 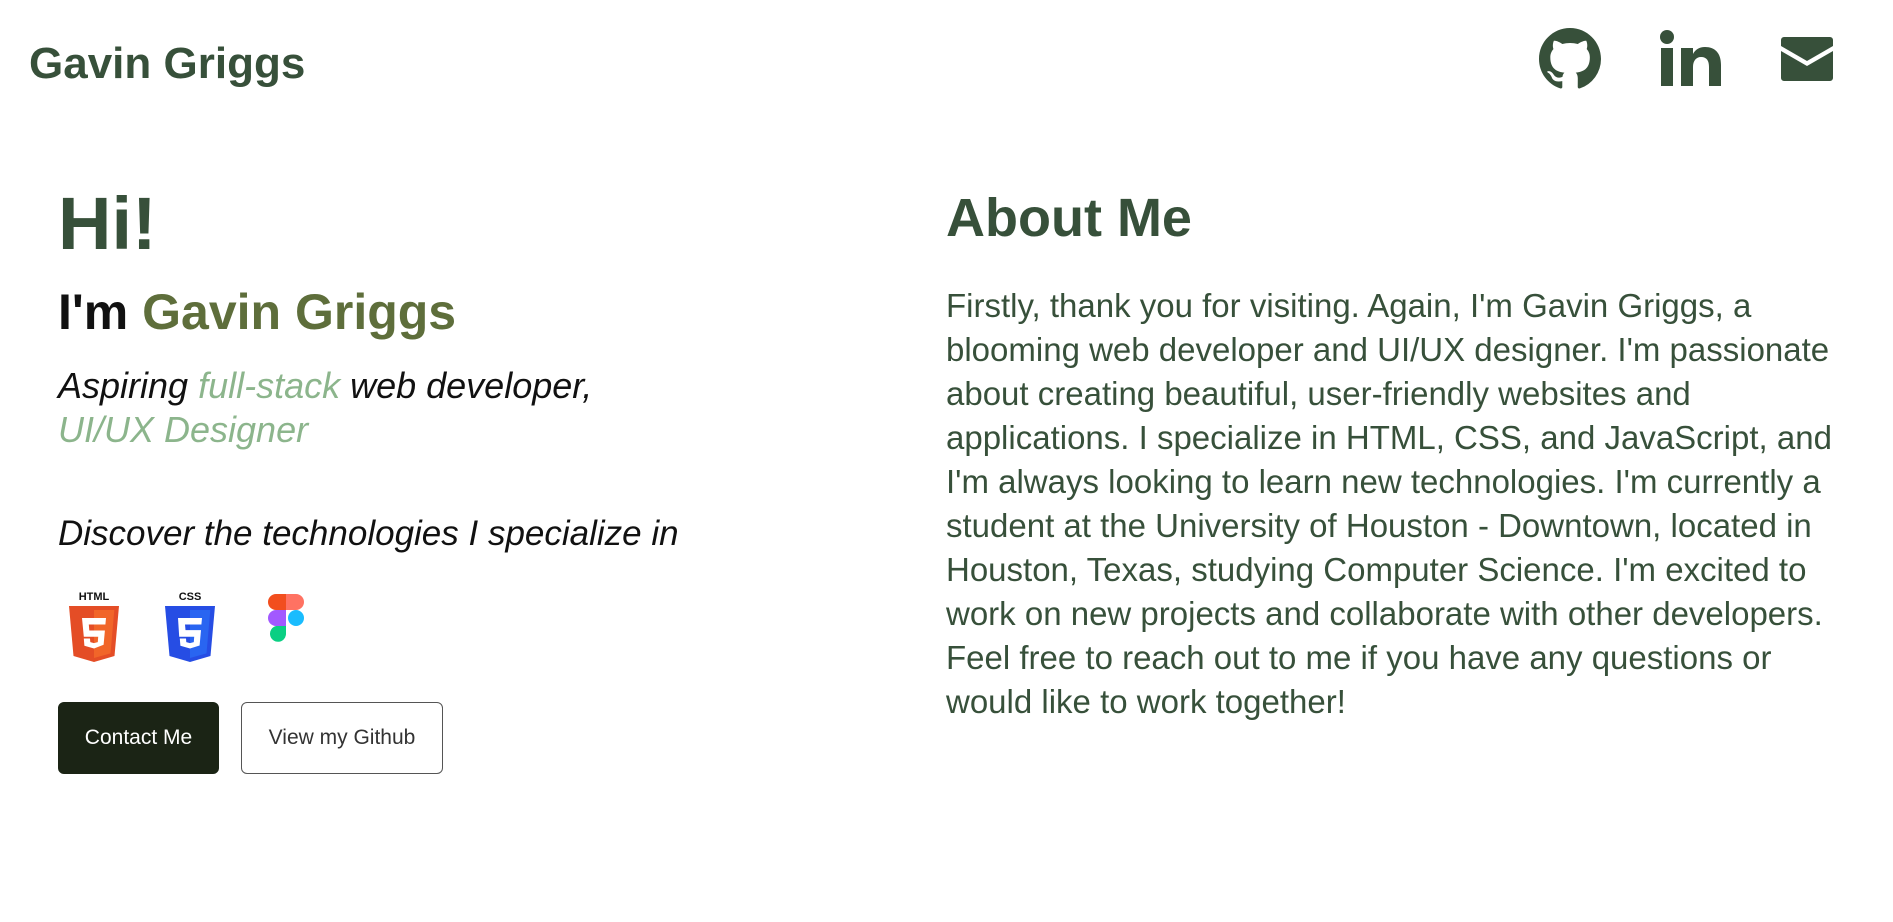 What do you see at coordinates (472, 628) in the screenshot?
I see `technology-icons: HTML CSS` at bounding box center [472, 628].